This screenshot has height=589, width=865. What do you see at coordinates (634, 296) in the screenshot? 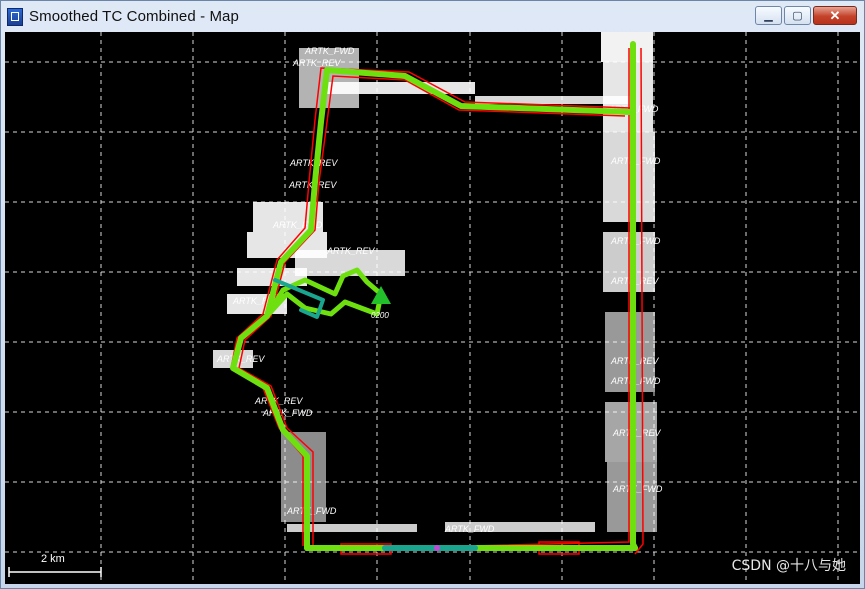
I see `route-segment-east` at bounding box center [634, 296].